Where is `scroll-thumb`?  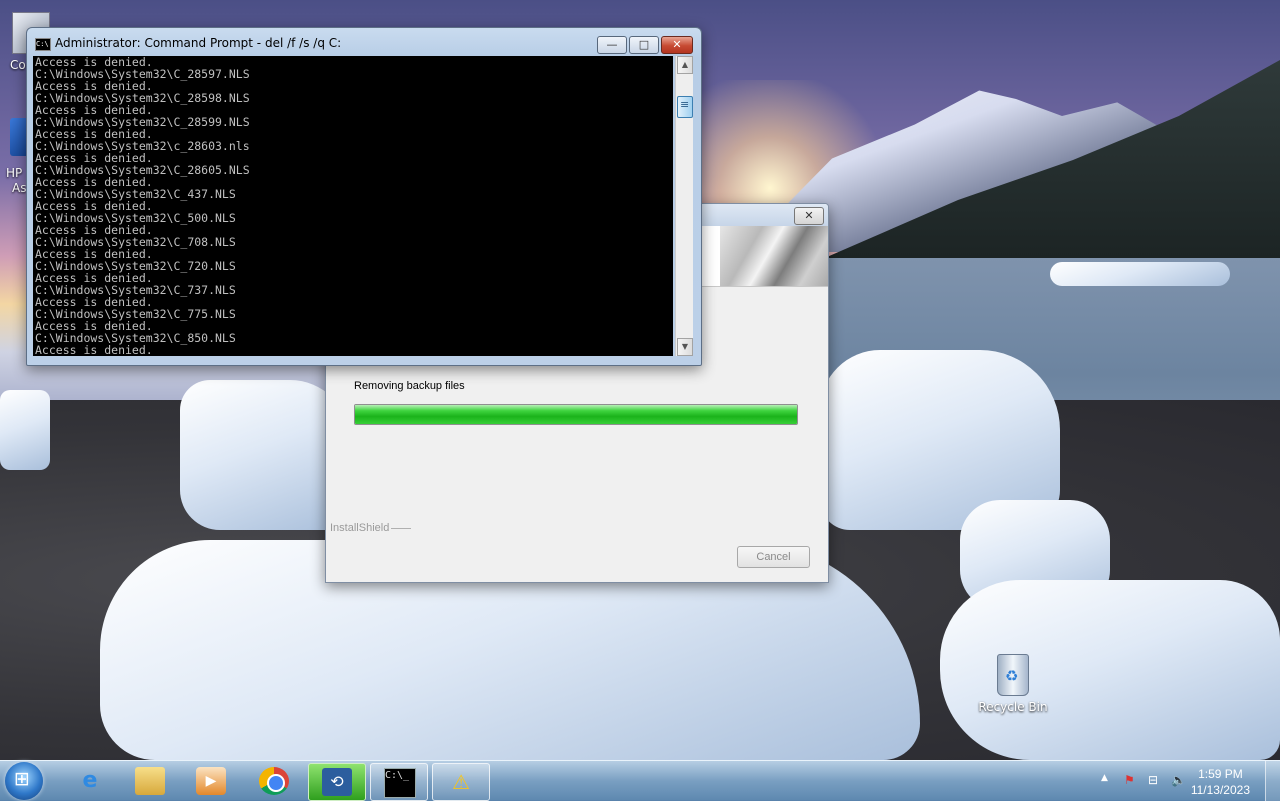 scroll-thumb is located at coordinates (685, 107).